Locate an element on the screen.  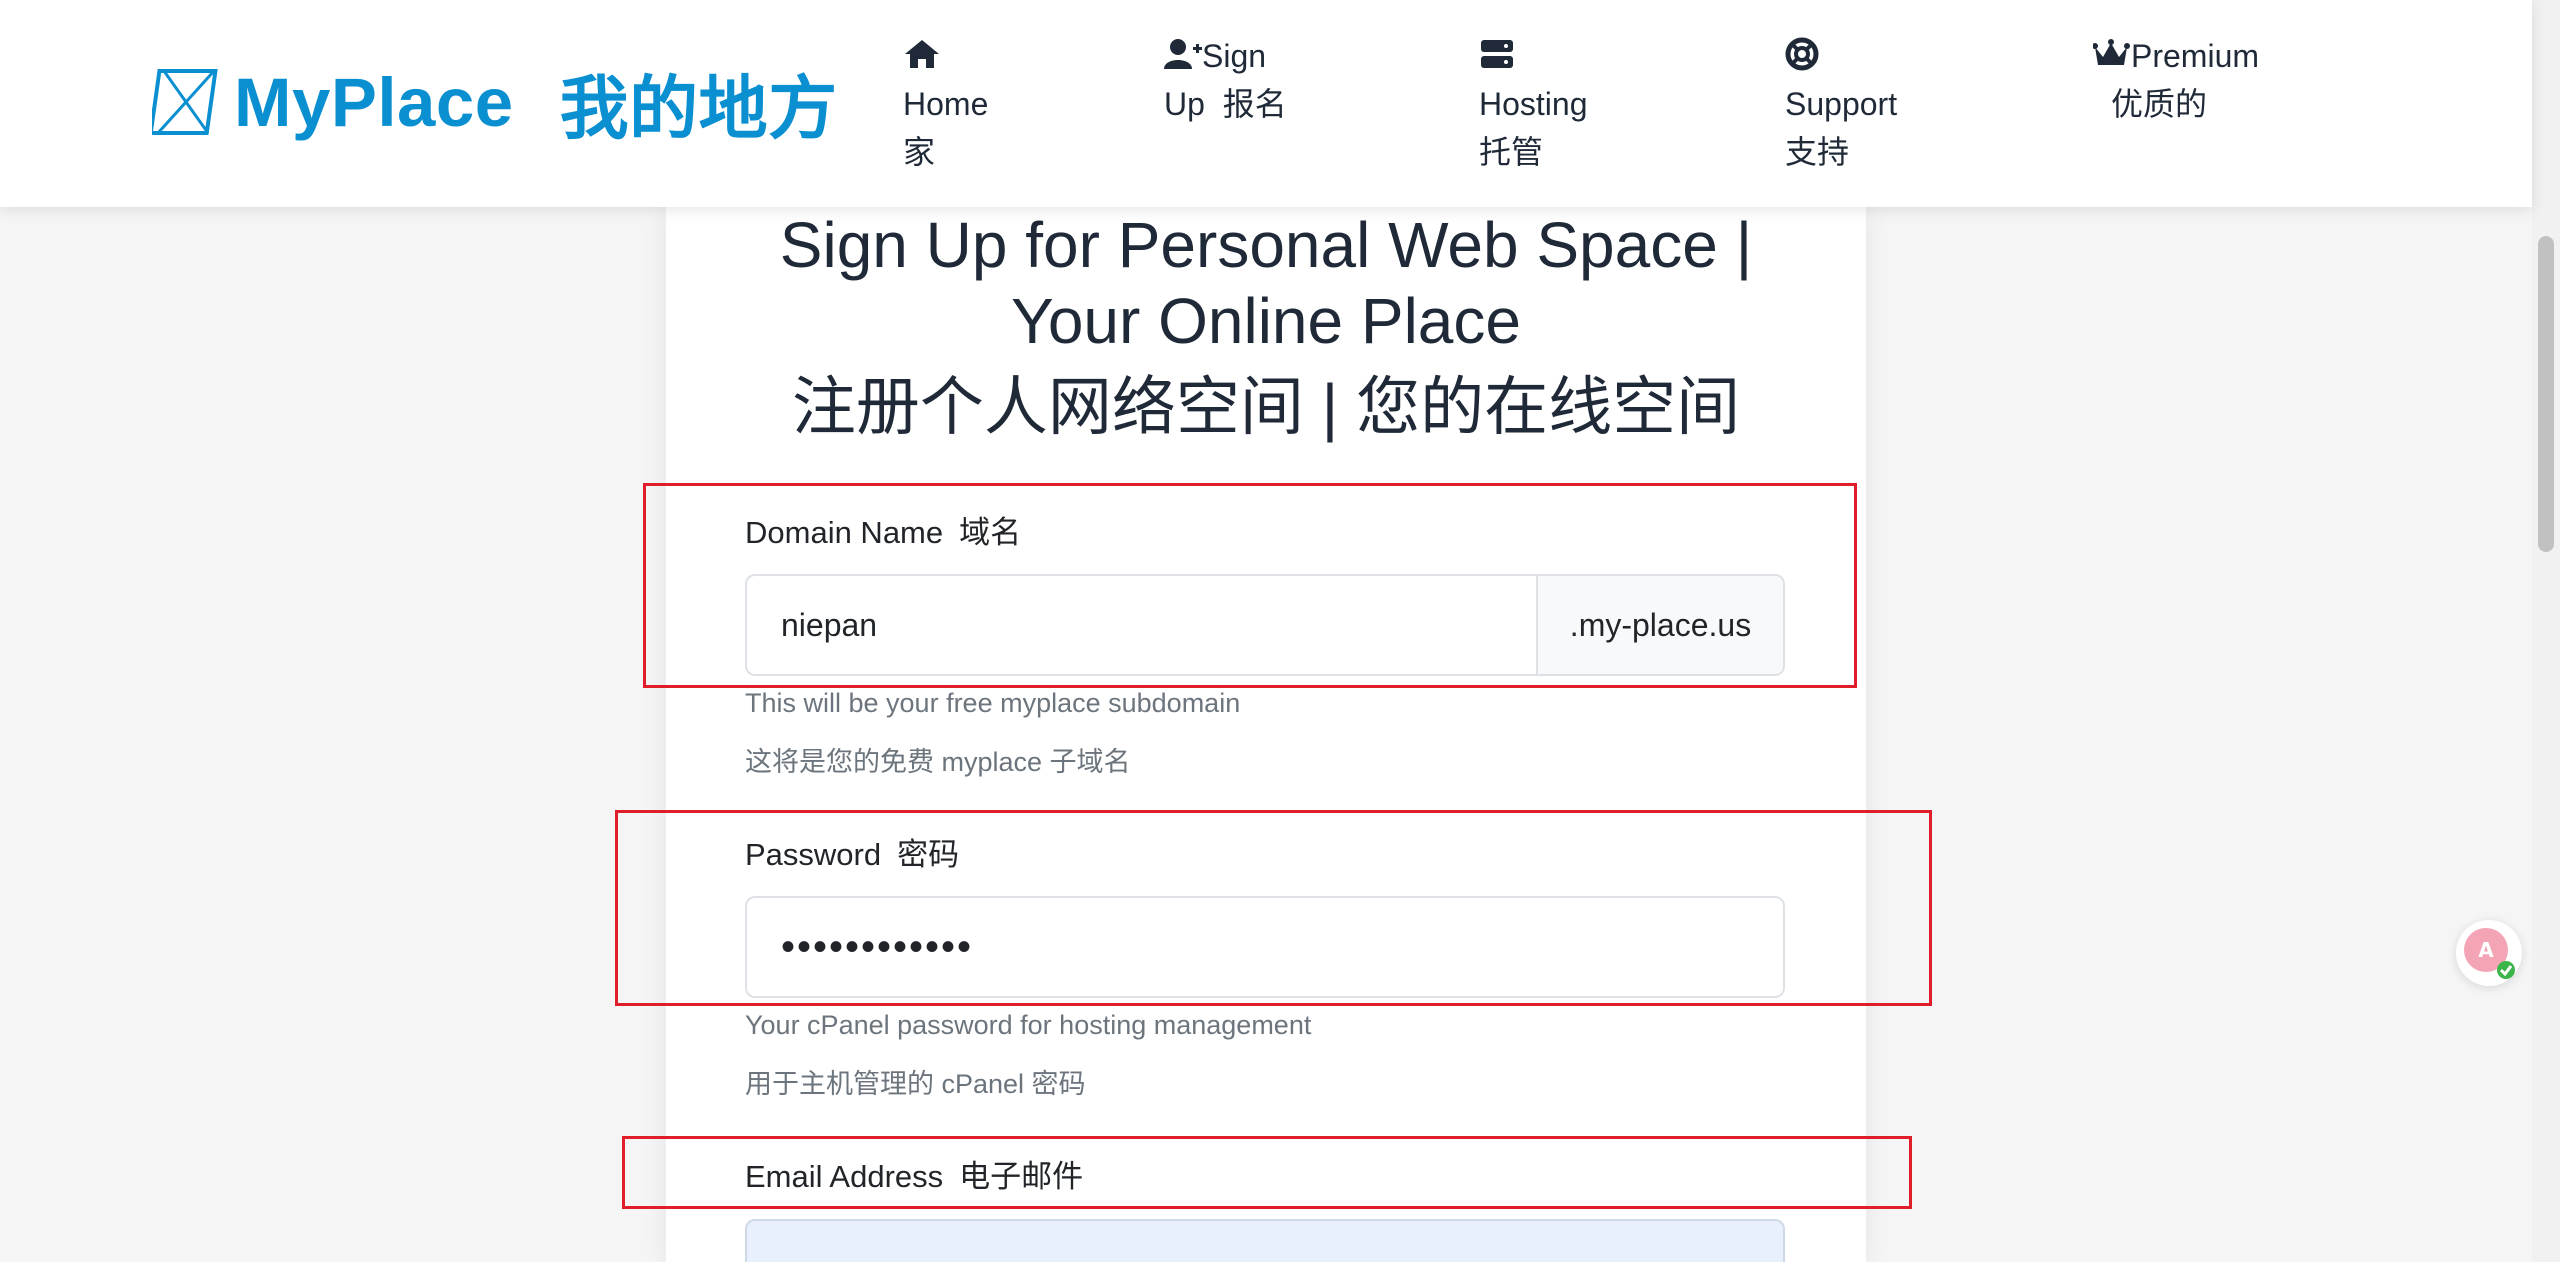
password-input-group: •••••••••••• is located at coordinates (1265, 947).